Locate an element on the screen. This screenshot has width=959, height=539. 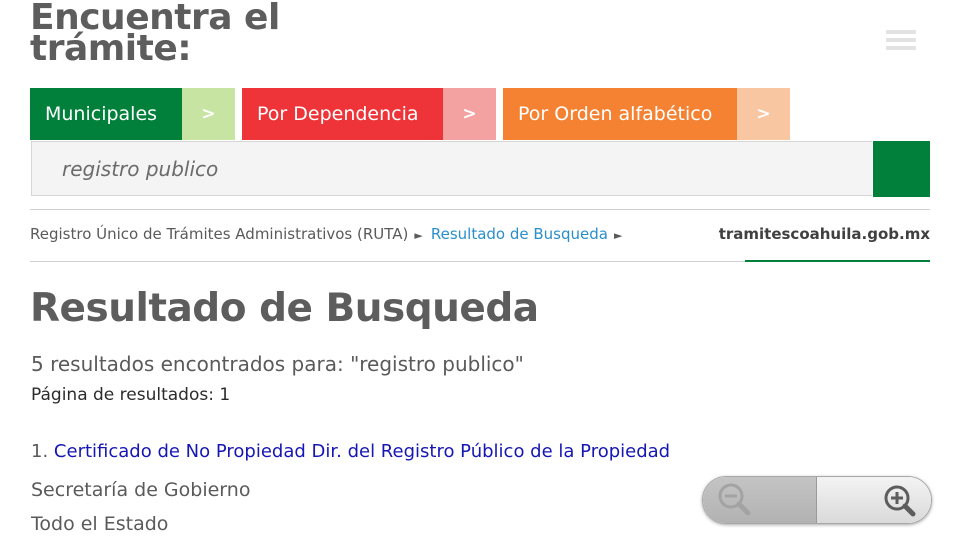
result-dependency: Secretaría de Gobierno is located at coordinates (141, 490).